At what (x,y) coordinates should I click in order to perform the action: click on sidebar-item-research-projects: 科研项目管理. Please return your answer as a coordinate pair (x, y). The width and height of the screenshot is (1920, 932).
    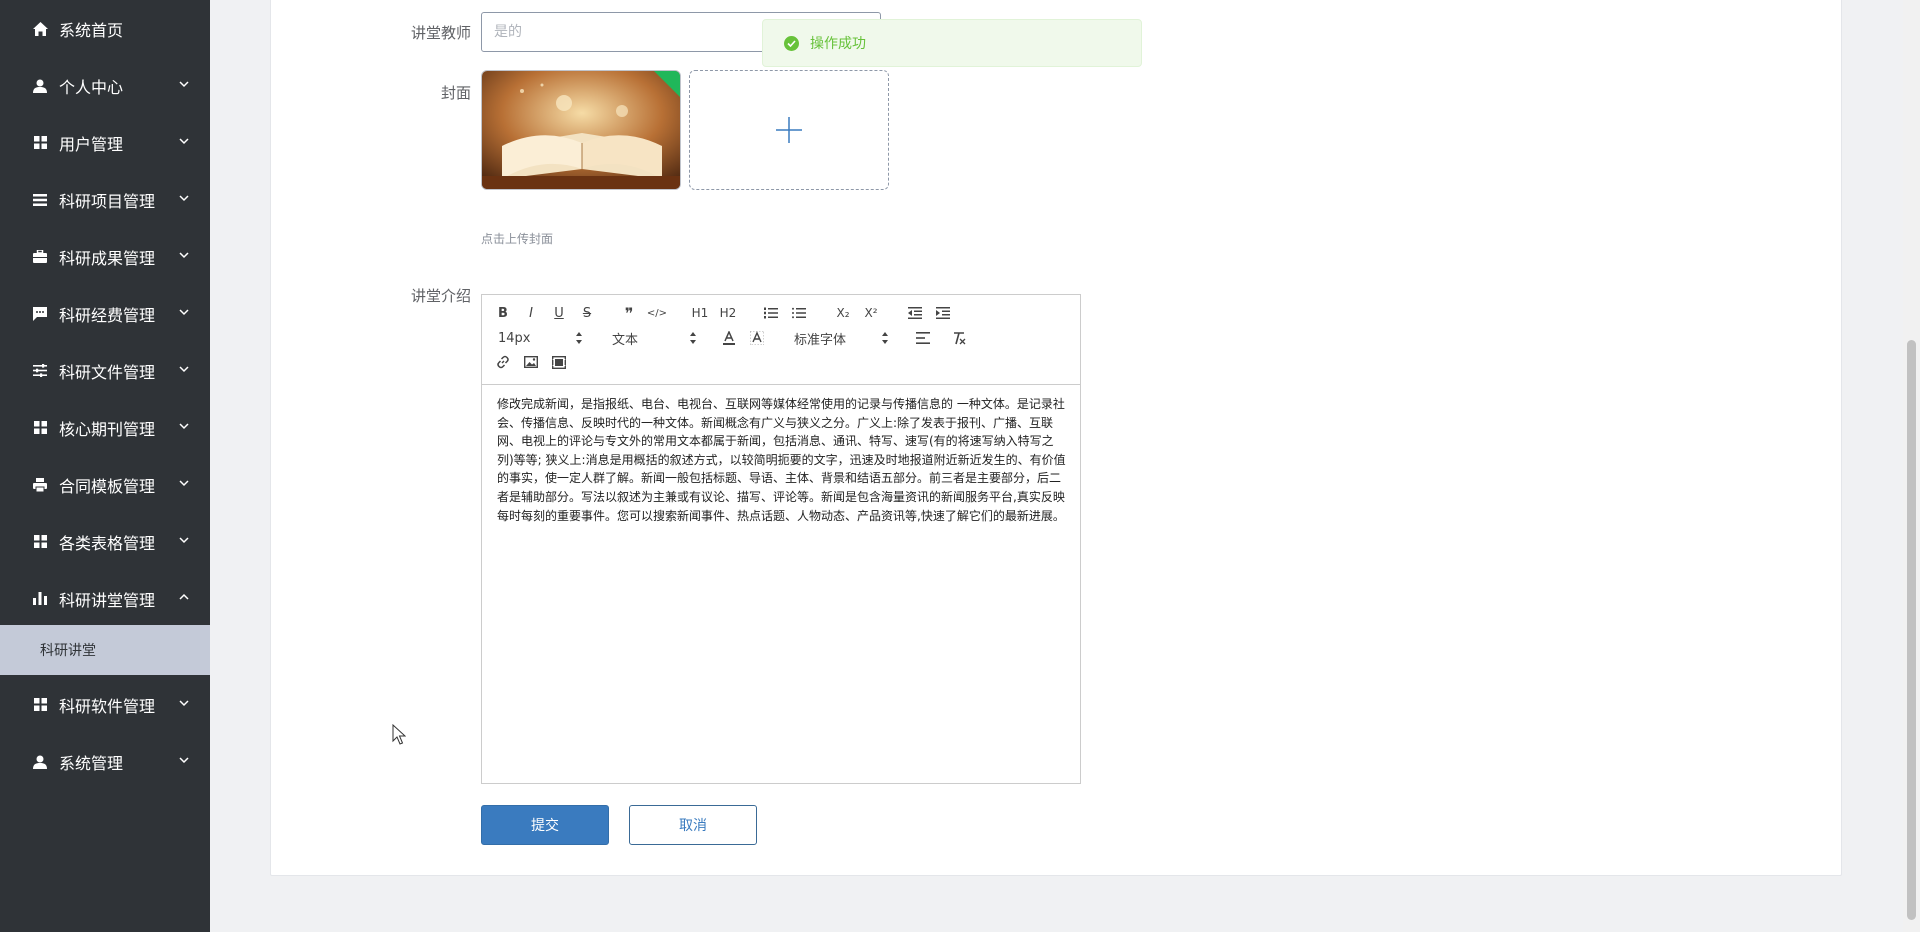
    Looking at the image, I should click on (105, 199).